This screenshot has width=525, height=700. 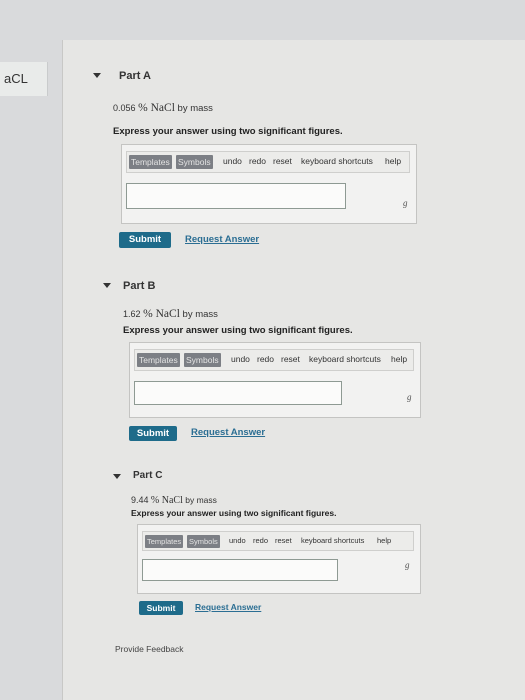 I want to click on part-a-redo-button: redo, so click(x=257, y=161).